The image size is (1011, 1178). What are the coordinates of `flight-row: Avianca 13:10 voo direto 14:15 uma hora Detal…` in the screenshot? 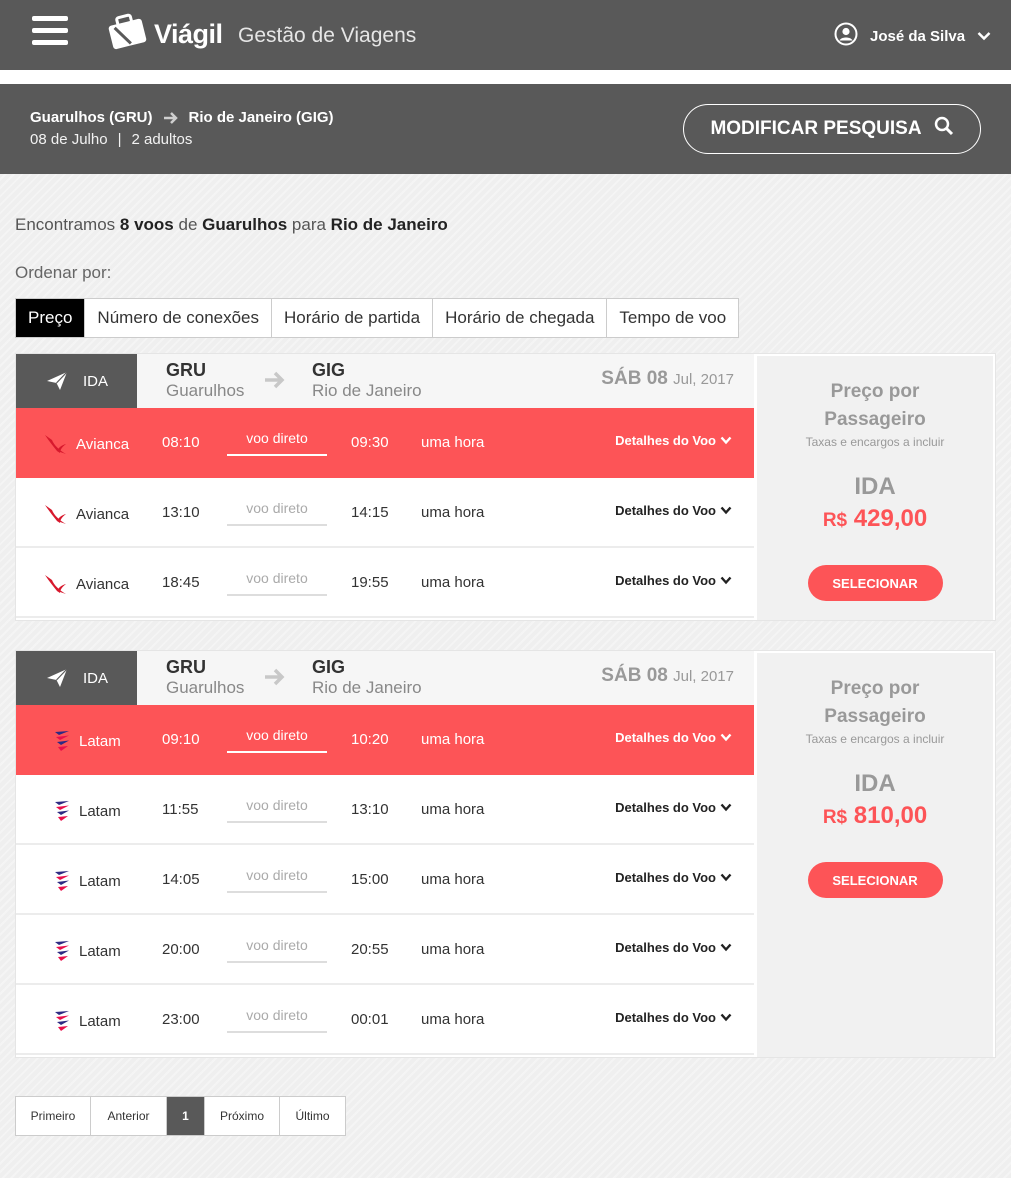 It's located at (385, 513).